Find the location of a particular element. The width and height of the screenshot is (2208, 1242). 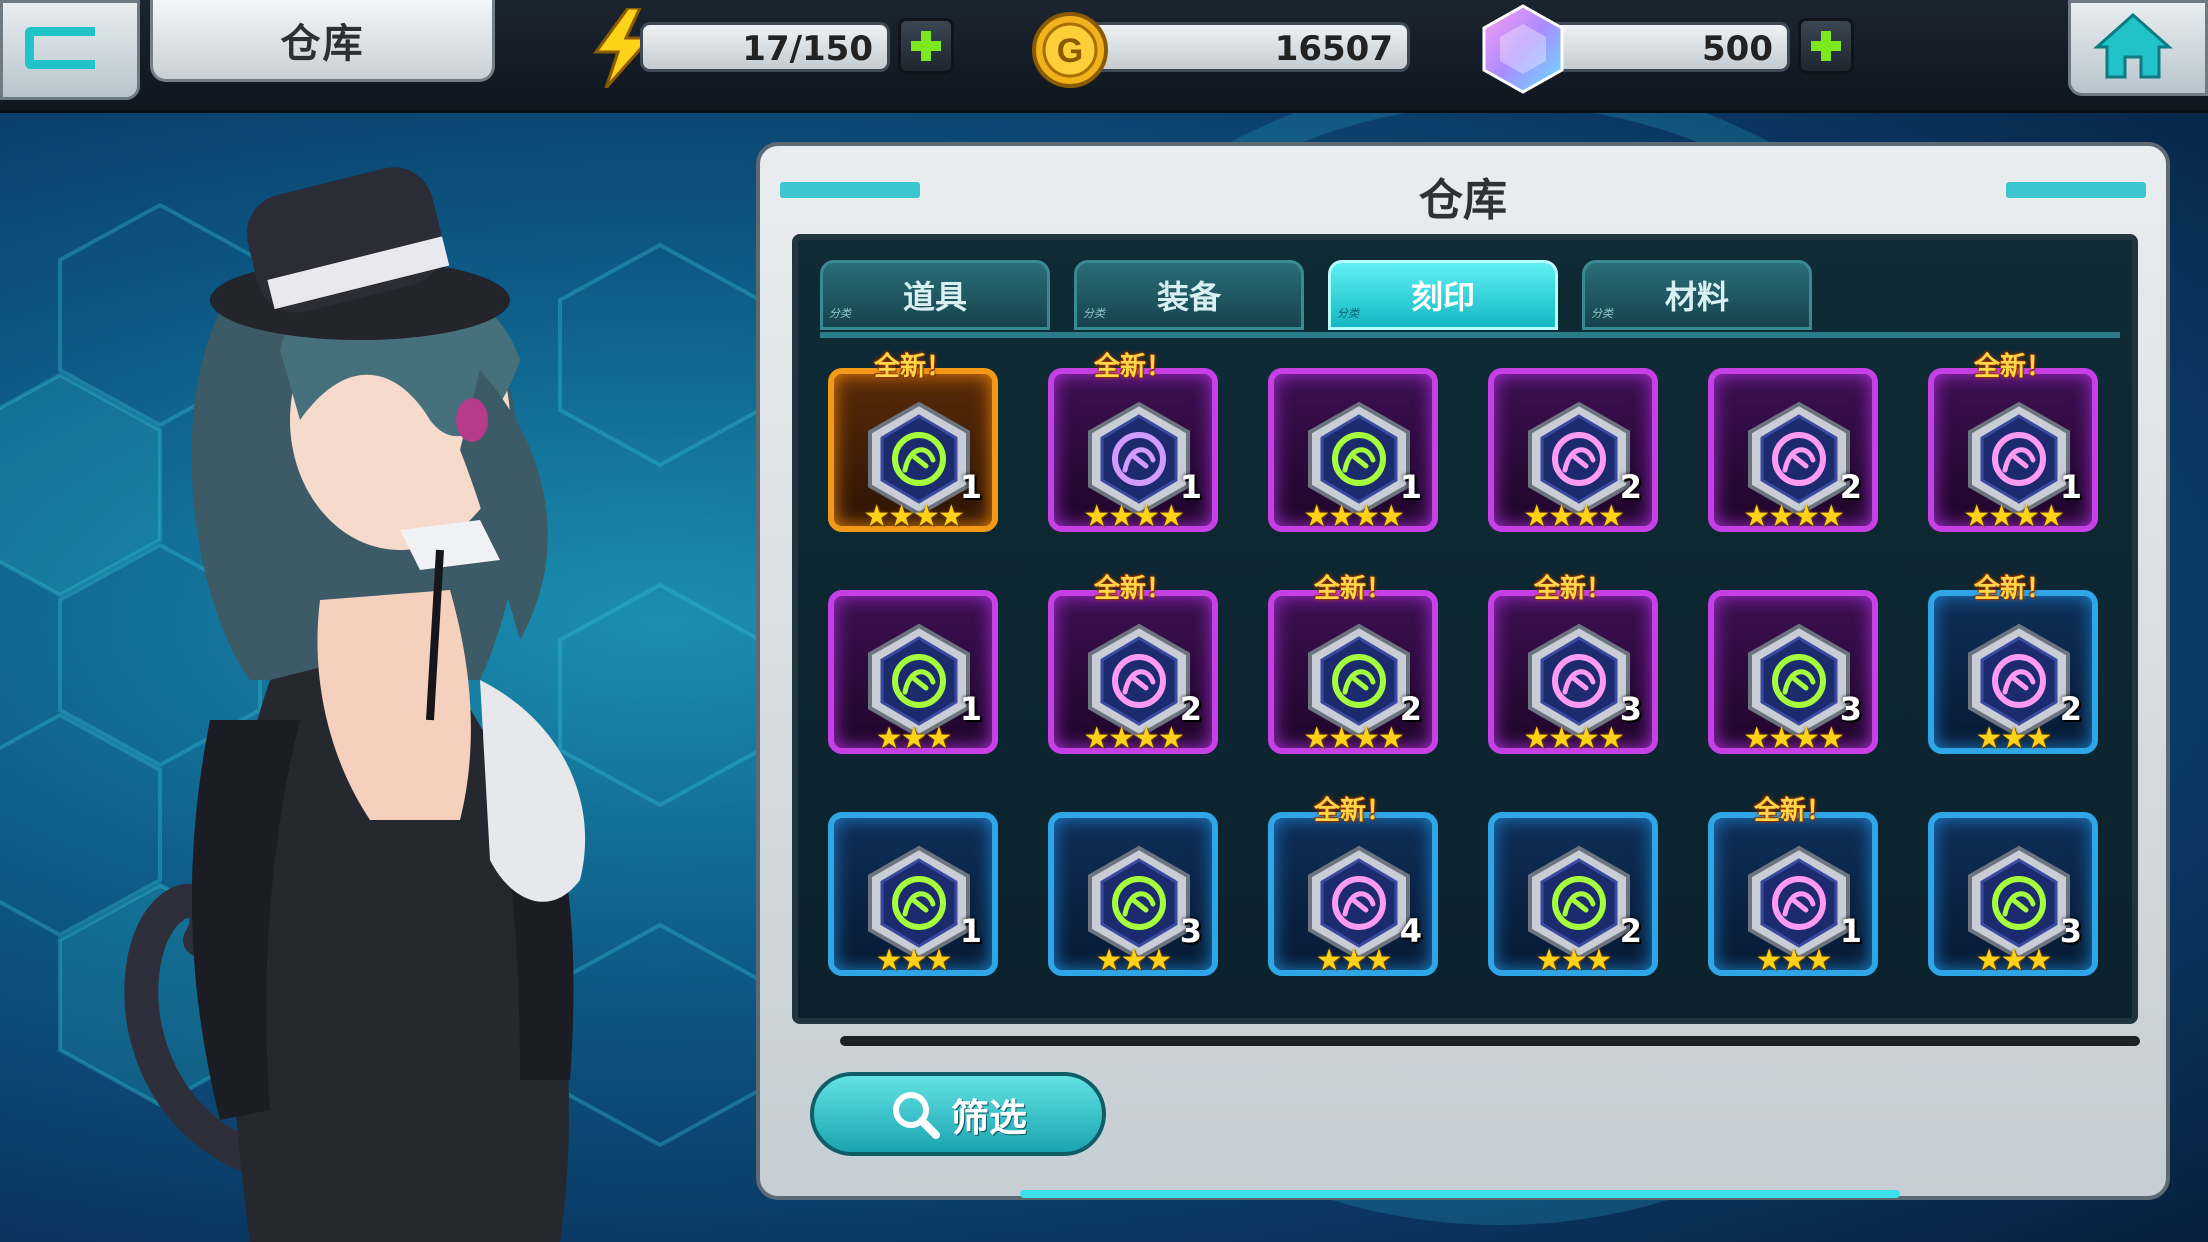

tab-label: 装备 is located at coordinates (1188, 297).